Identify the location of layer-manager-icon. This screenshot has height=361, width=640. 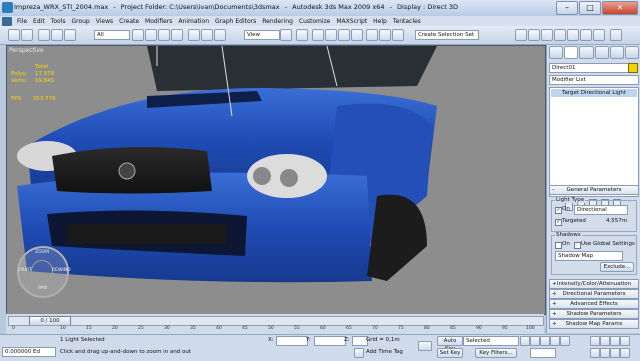
(521, 35).